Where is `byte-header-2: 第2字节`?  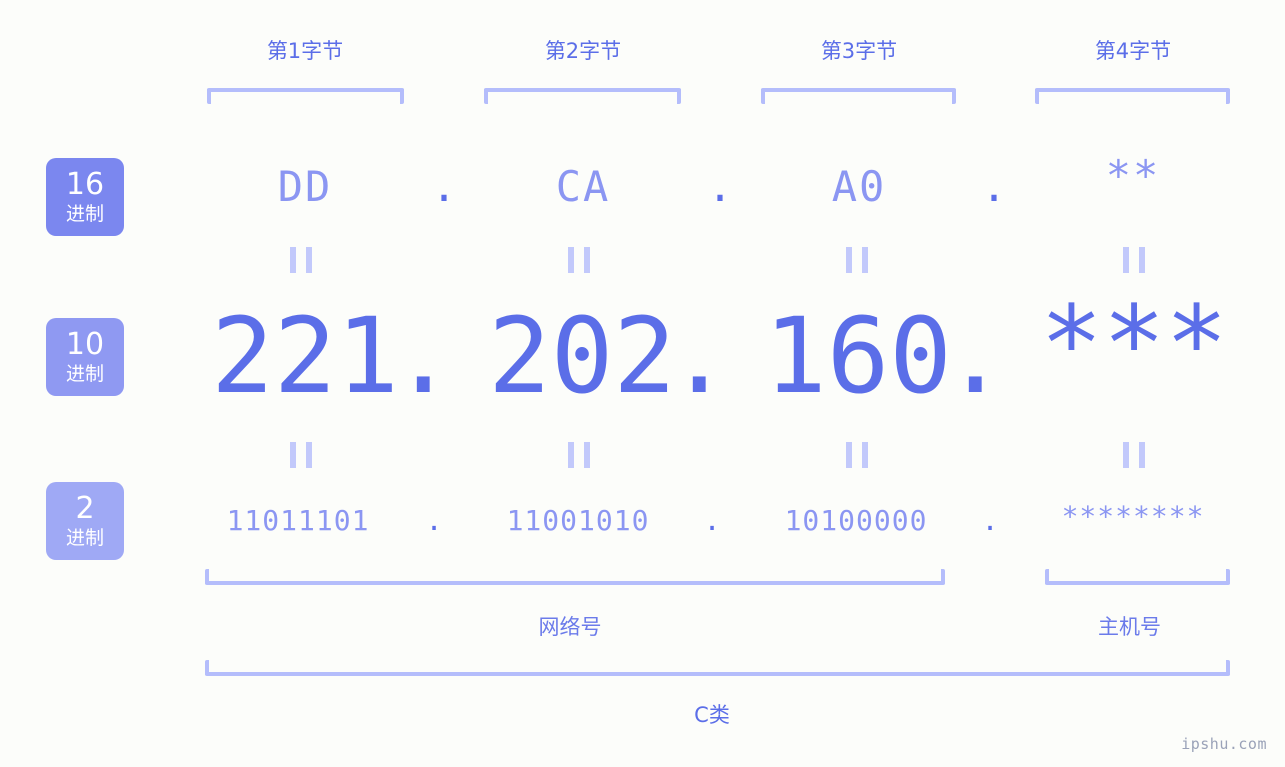
byte-header-2: 第2字节 is located at coordinates (583, 51).